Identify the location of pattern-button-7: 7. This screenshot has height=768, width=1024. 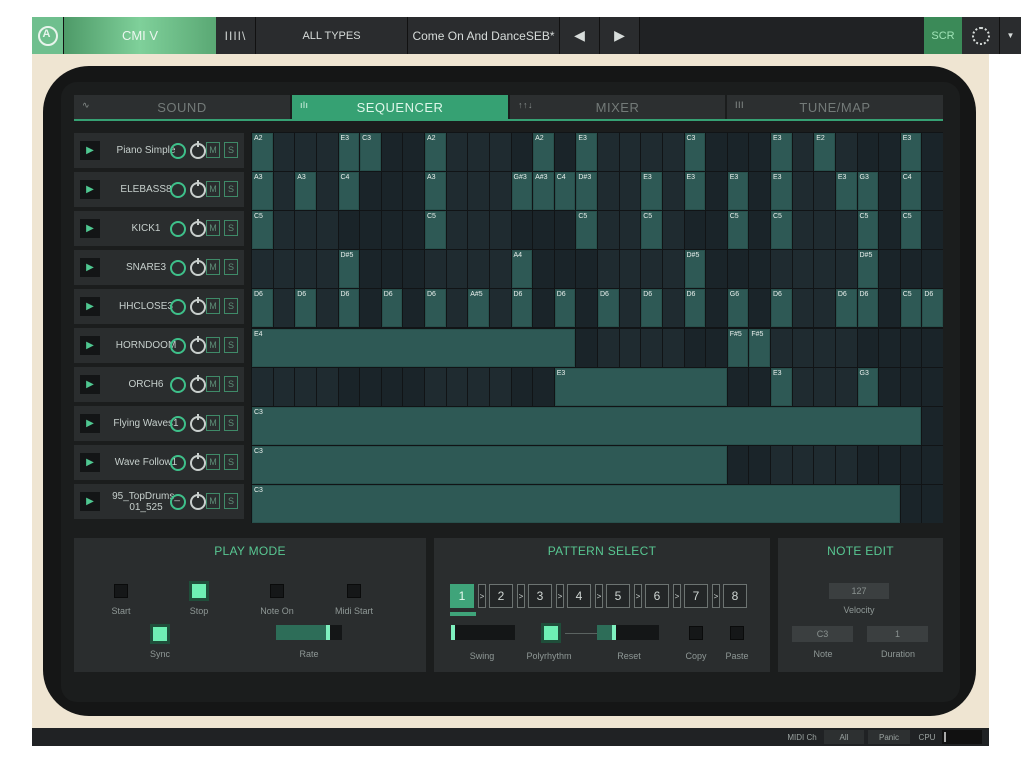
(696, 596).